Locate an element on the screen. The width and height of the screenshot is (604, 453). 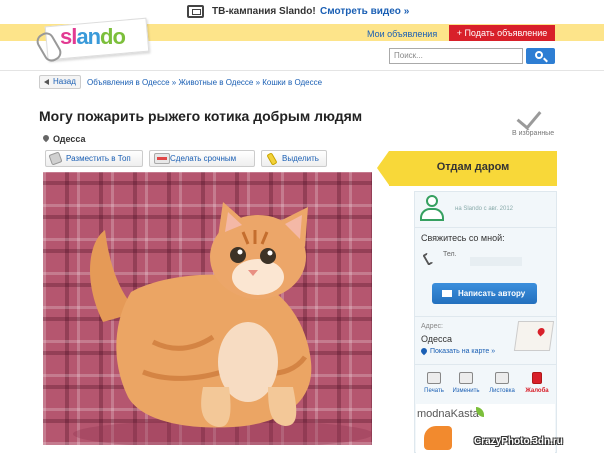
highlight-button: Выделить is located at coordinates (294, 158).